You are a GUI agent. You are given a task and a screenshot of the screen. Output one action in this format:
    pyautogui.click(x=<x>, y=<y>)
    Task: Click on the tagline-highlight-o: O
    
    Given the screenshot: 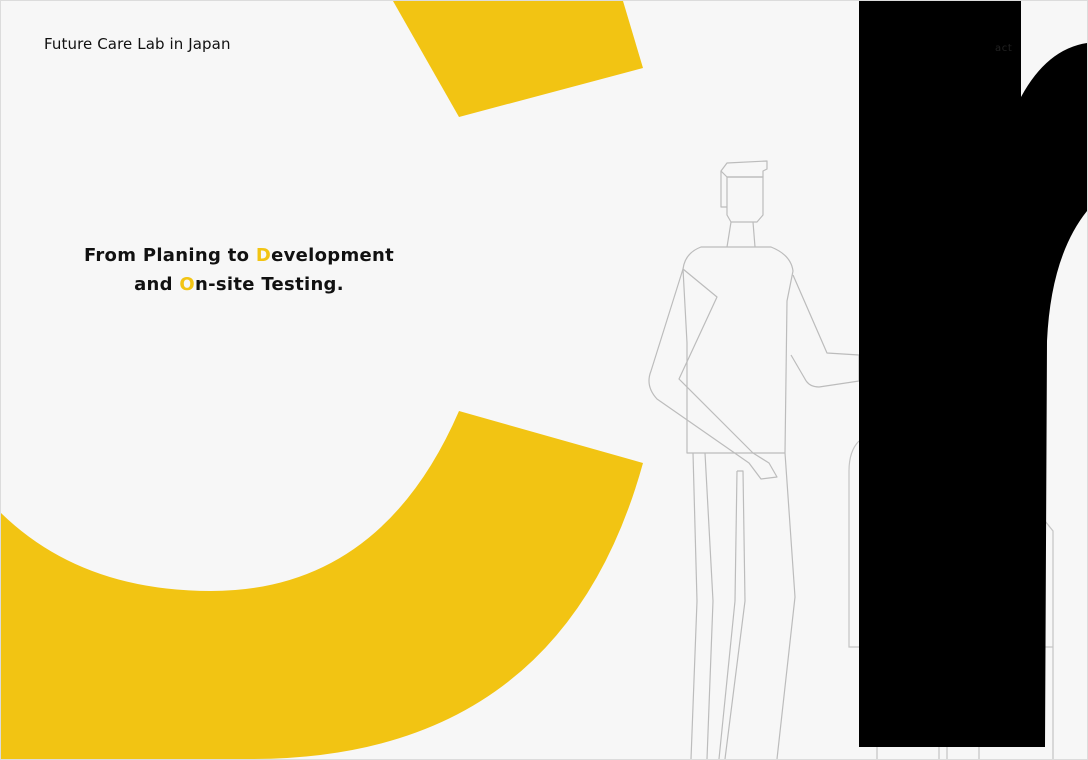 What is the action you would take?
    pyautogui.click(x=187, y=284)
    